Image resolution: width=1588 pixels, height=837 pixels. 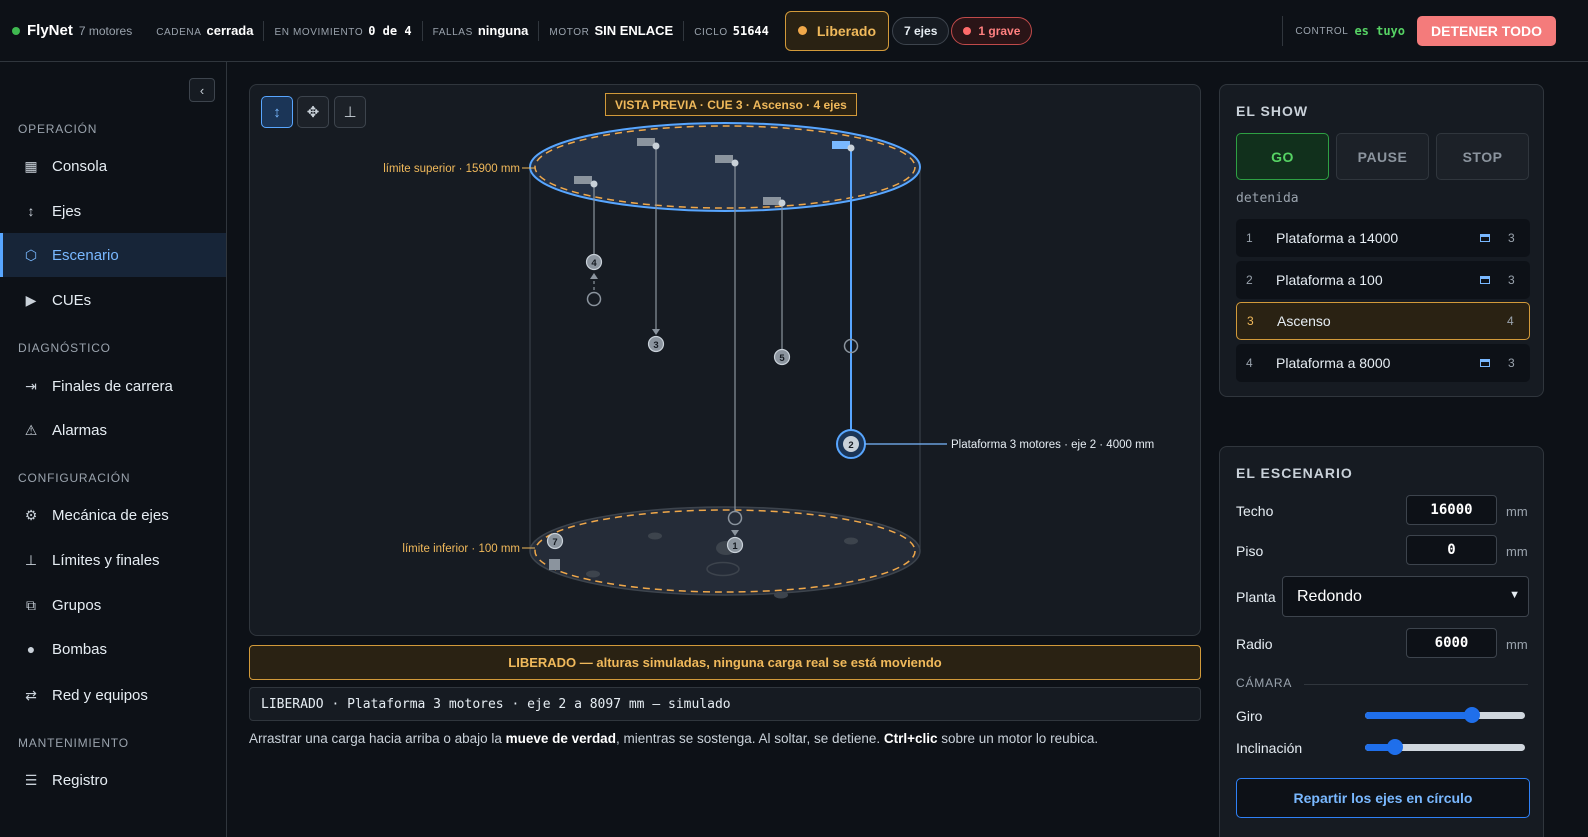 What do you see at coordinates (113, 780) in the screenshot?
I see `sidebar-item-registro: ☰ Registro` at bounding box center [113, 780].